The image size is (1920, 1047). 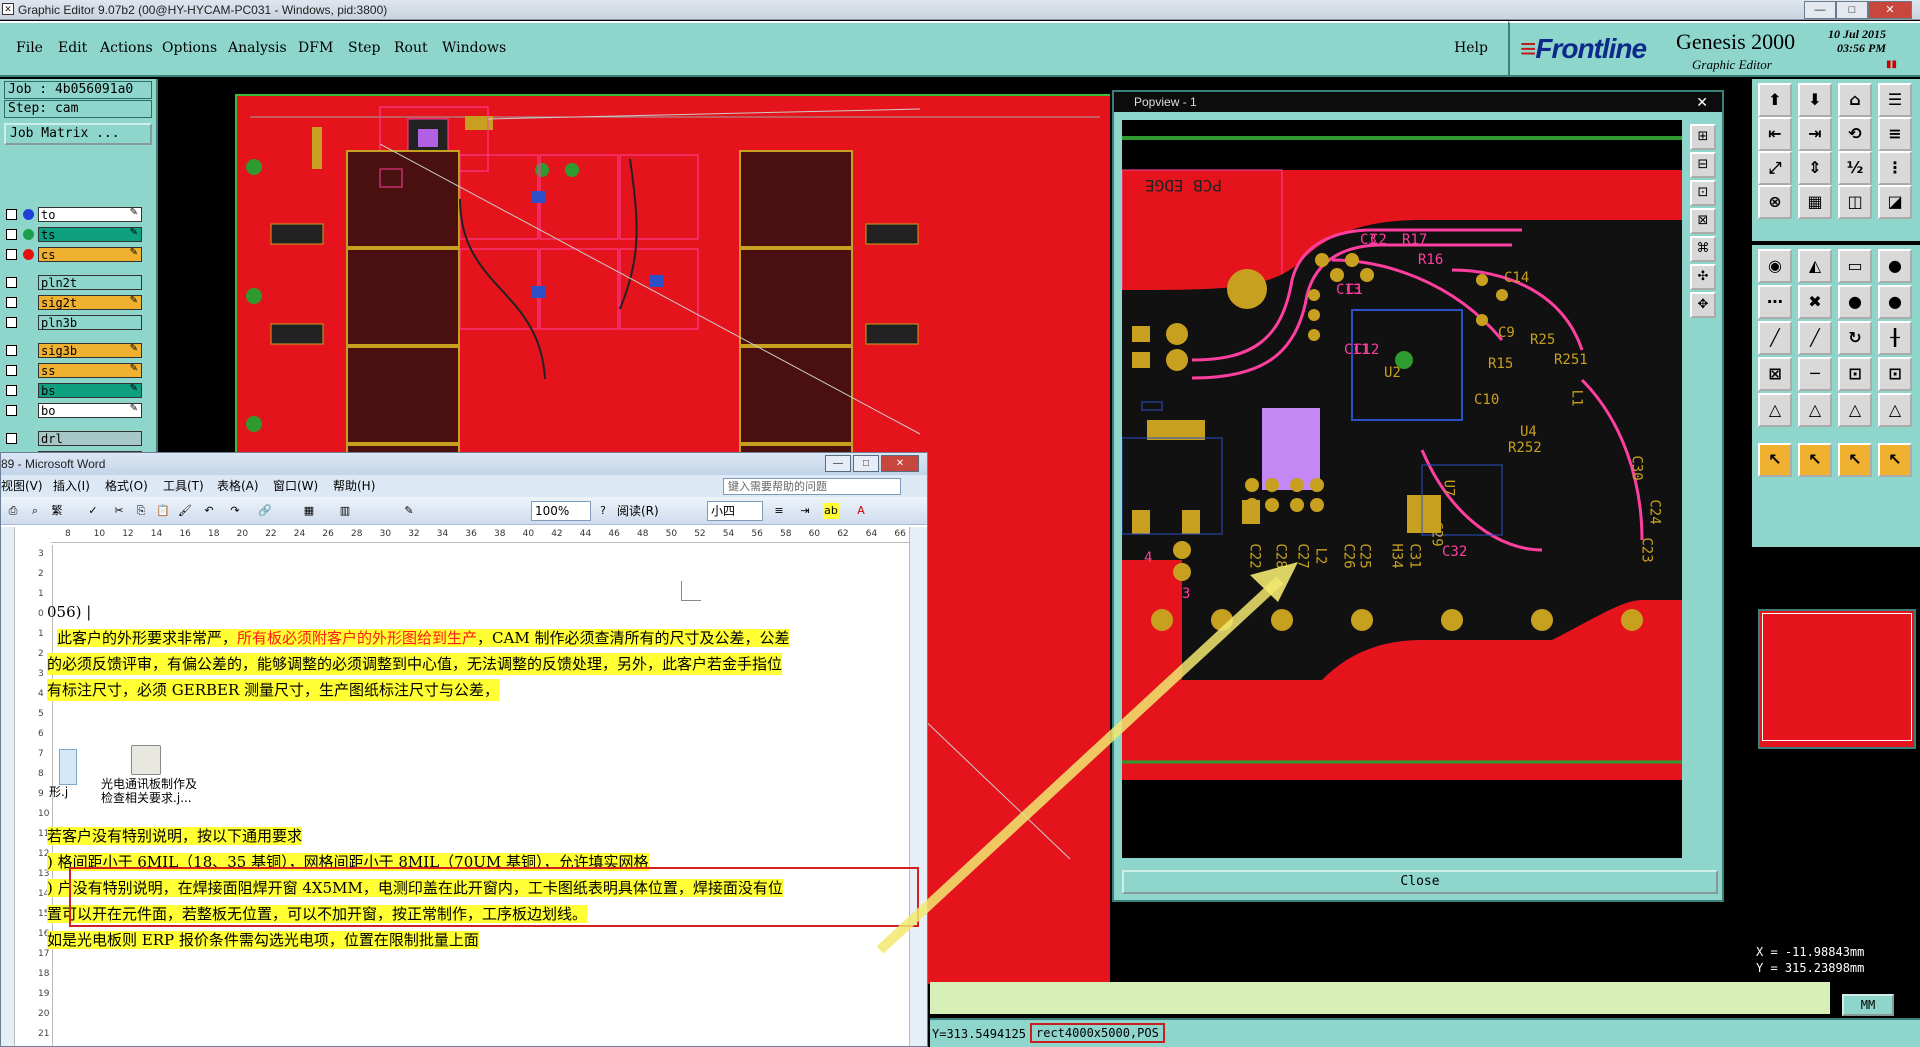 What do you see at coordinates (735, 511) in the screenshot?
I see `font-size-select: 小四` at bounding box center [735, 511].